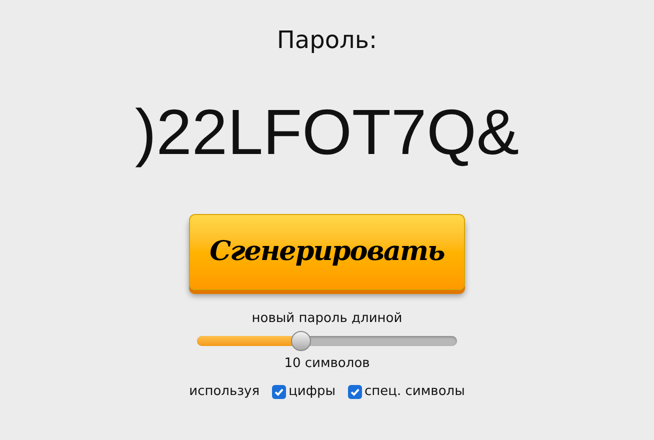 The height and width of the screenshot is (440, 654). What do you see at coordinates (301, 341) in the screenshot?
I see `slider-thumb` at bounding box center [301, 341].